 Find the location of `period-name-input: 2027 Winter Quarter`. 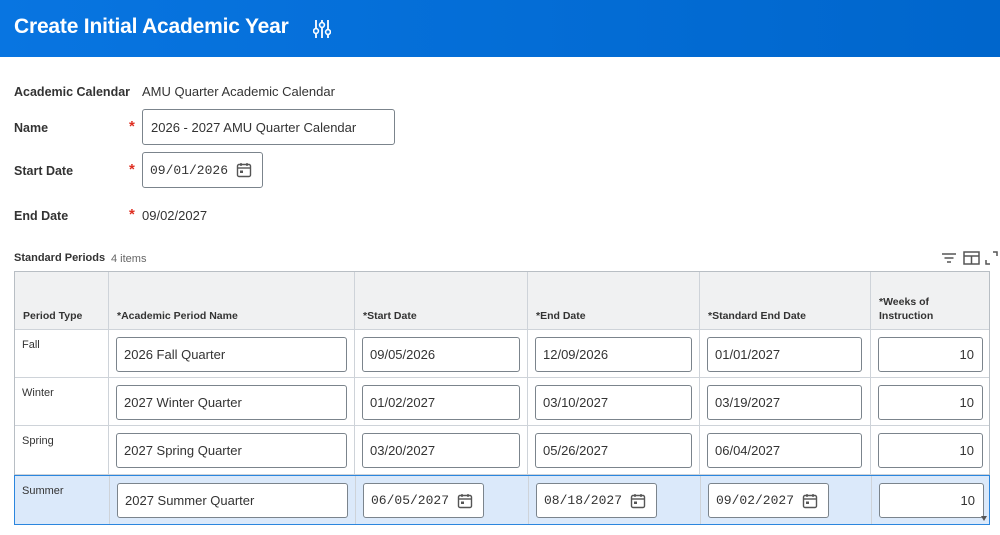

period-name-input: 2027 Winter Quarter is located at coordinates (231, 402).